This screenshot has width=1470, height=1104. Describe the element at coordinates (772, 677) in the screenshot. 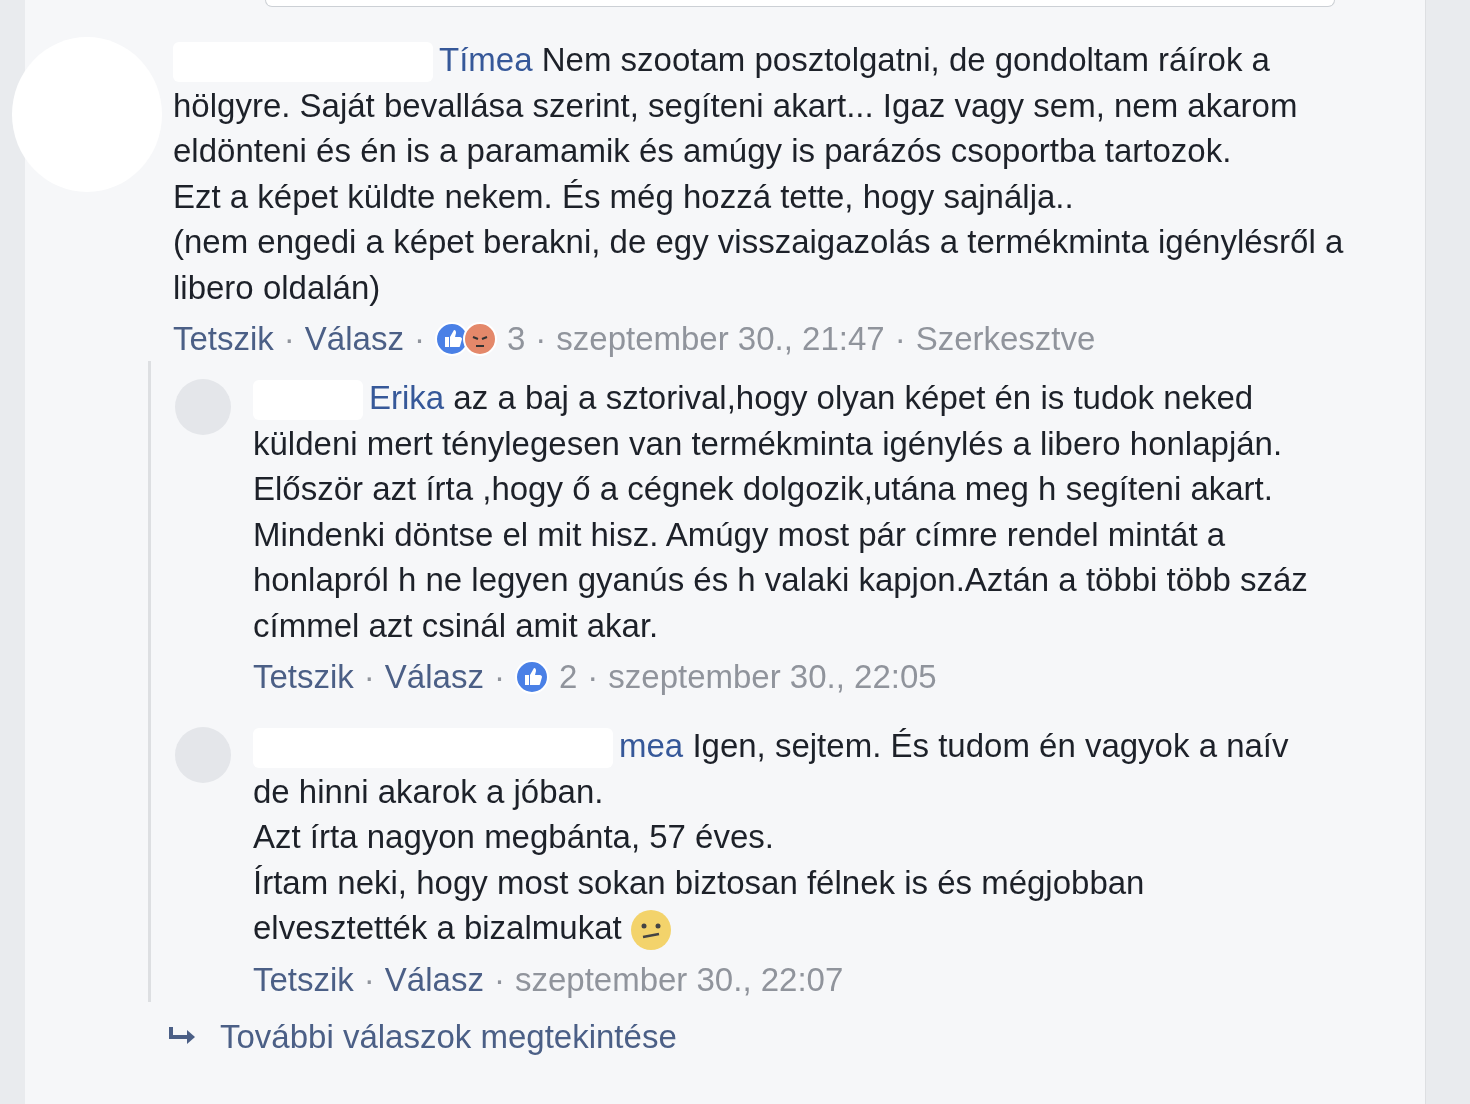

I see `comment-time: szeptember 30., 22:05` at that location.